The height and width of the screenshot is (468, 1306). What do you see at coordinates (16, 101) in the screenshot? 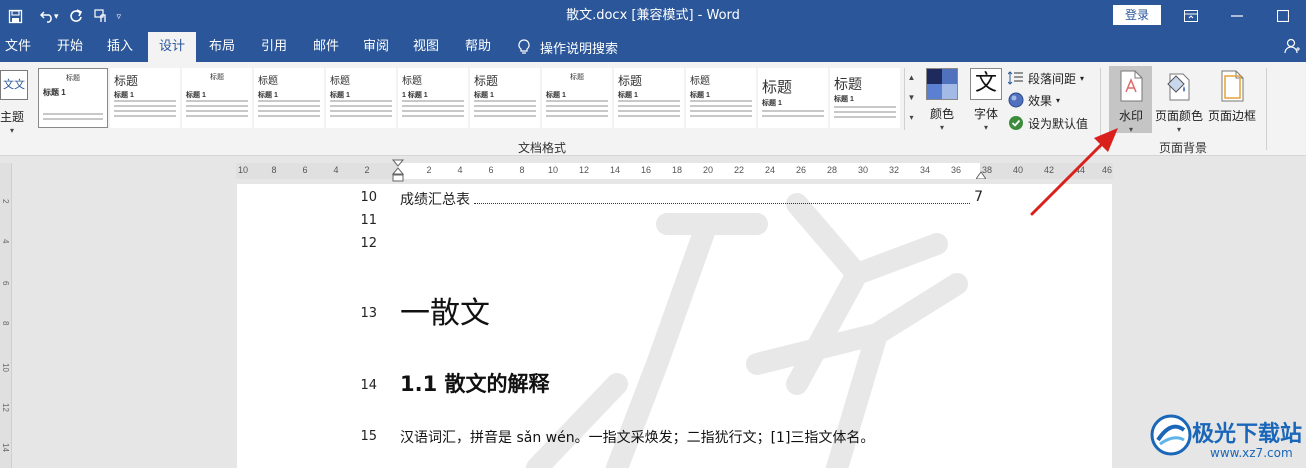
I see `themes-button: 文文 主题 ▾` at bounding box center [16, 101].